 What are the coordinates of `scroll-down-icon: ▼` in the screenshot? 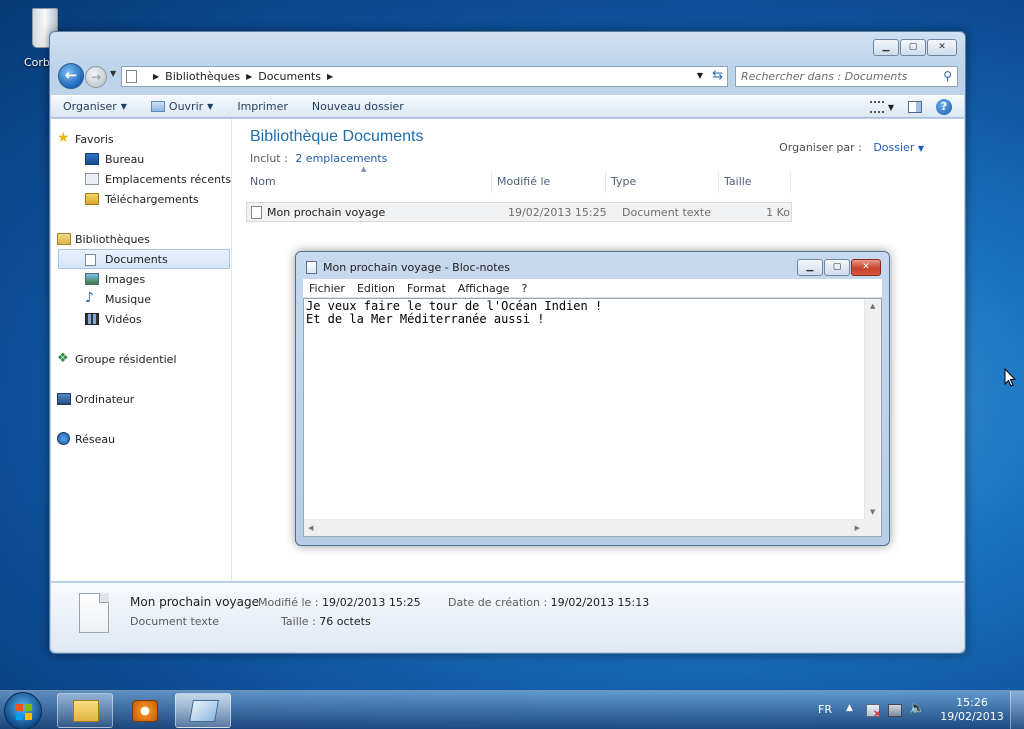 It's located at (872, 512).